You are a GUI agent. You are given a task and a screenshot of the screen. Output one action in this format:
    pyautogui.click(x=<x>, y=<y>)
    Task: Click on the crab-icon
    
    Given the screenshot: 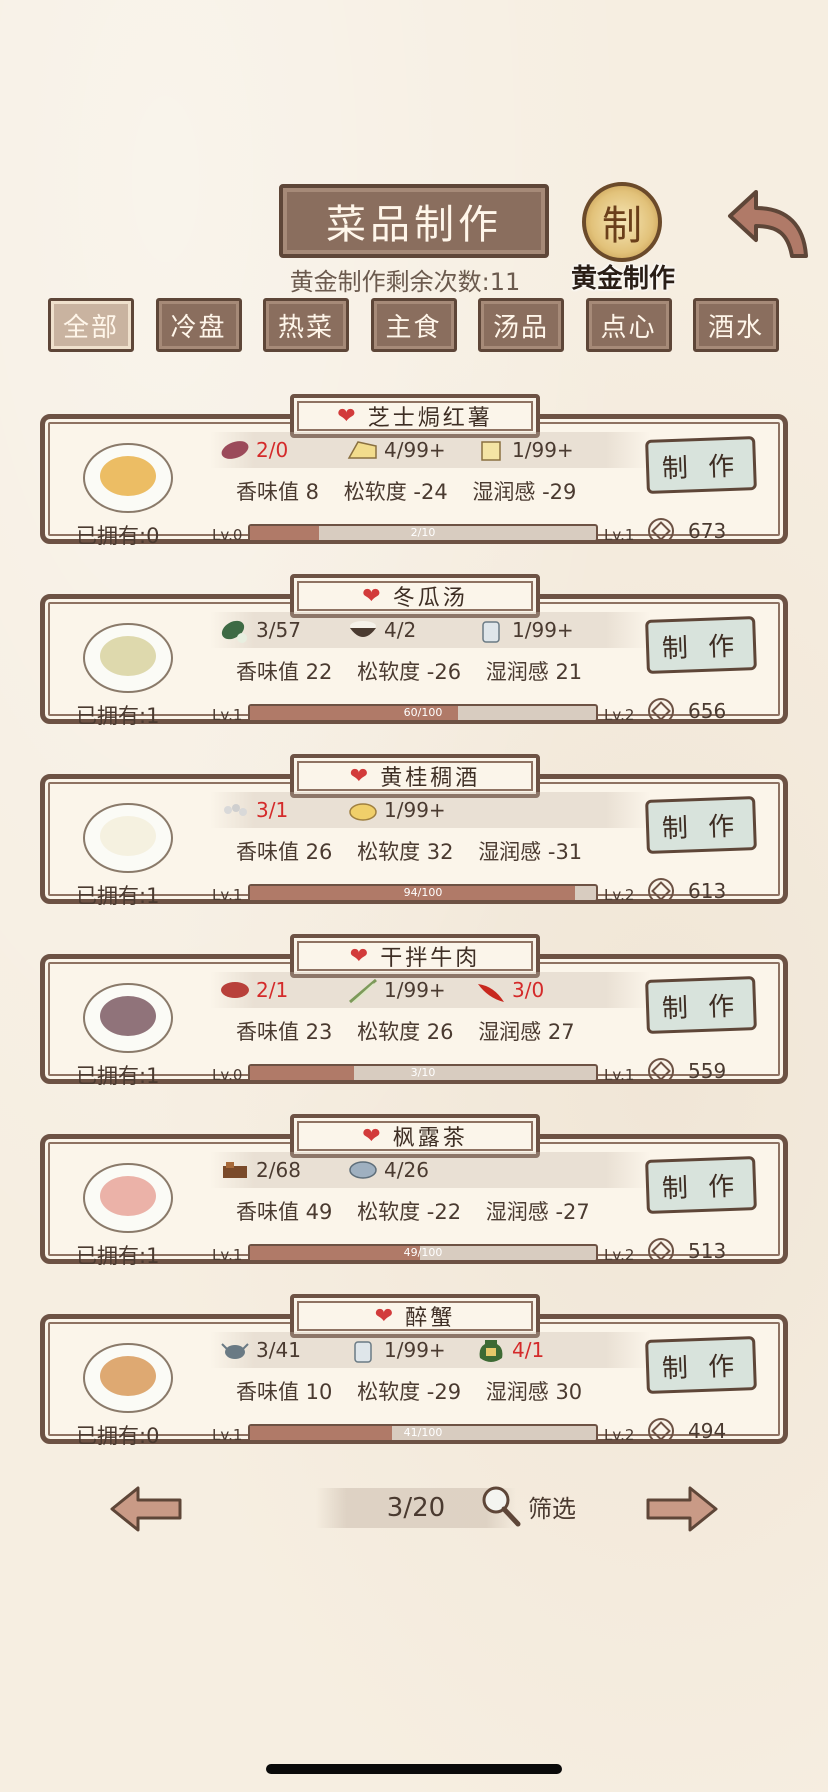 What is the action you would take?
    pyautogui.click(x=235, y=1350)
    